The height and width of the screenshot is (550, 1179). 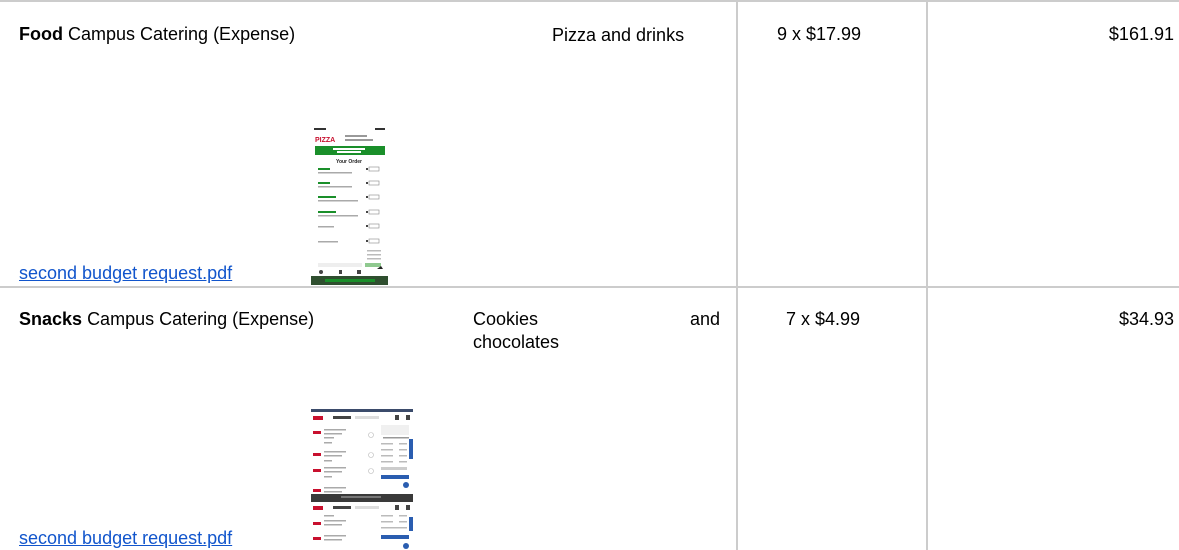 I want to click on category-label: Snacks, so click(x=51, y=319).